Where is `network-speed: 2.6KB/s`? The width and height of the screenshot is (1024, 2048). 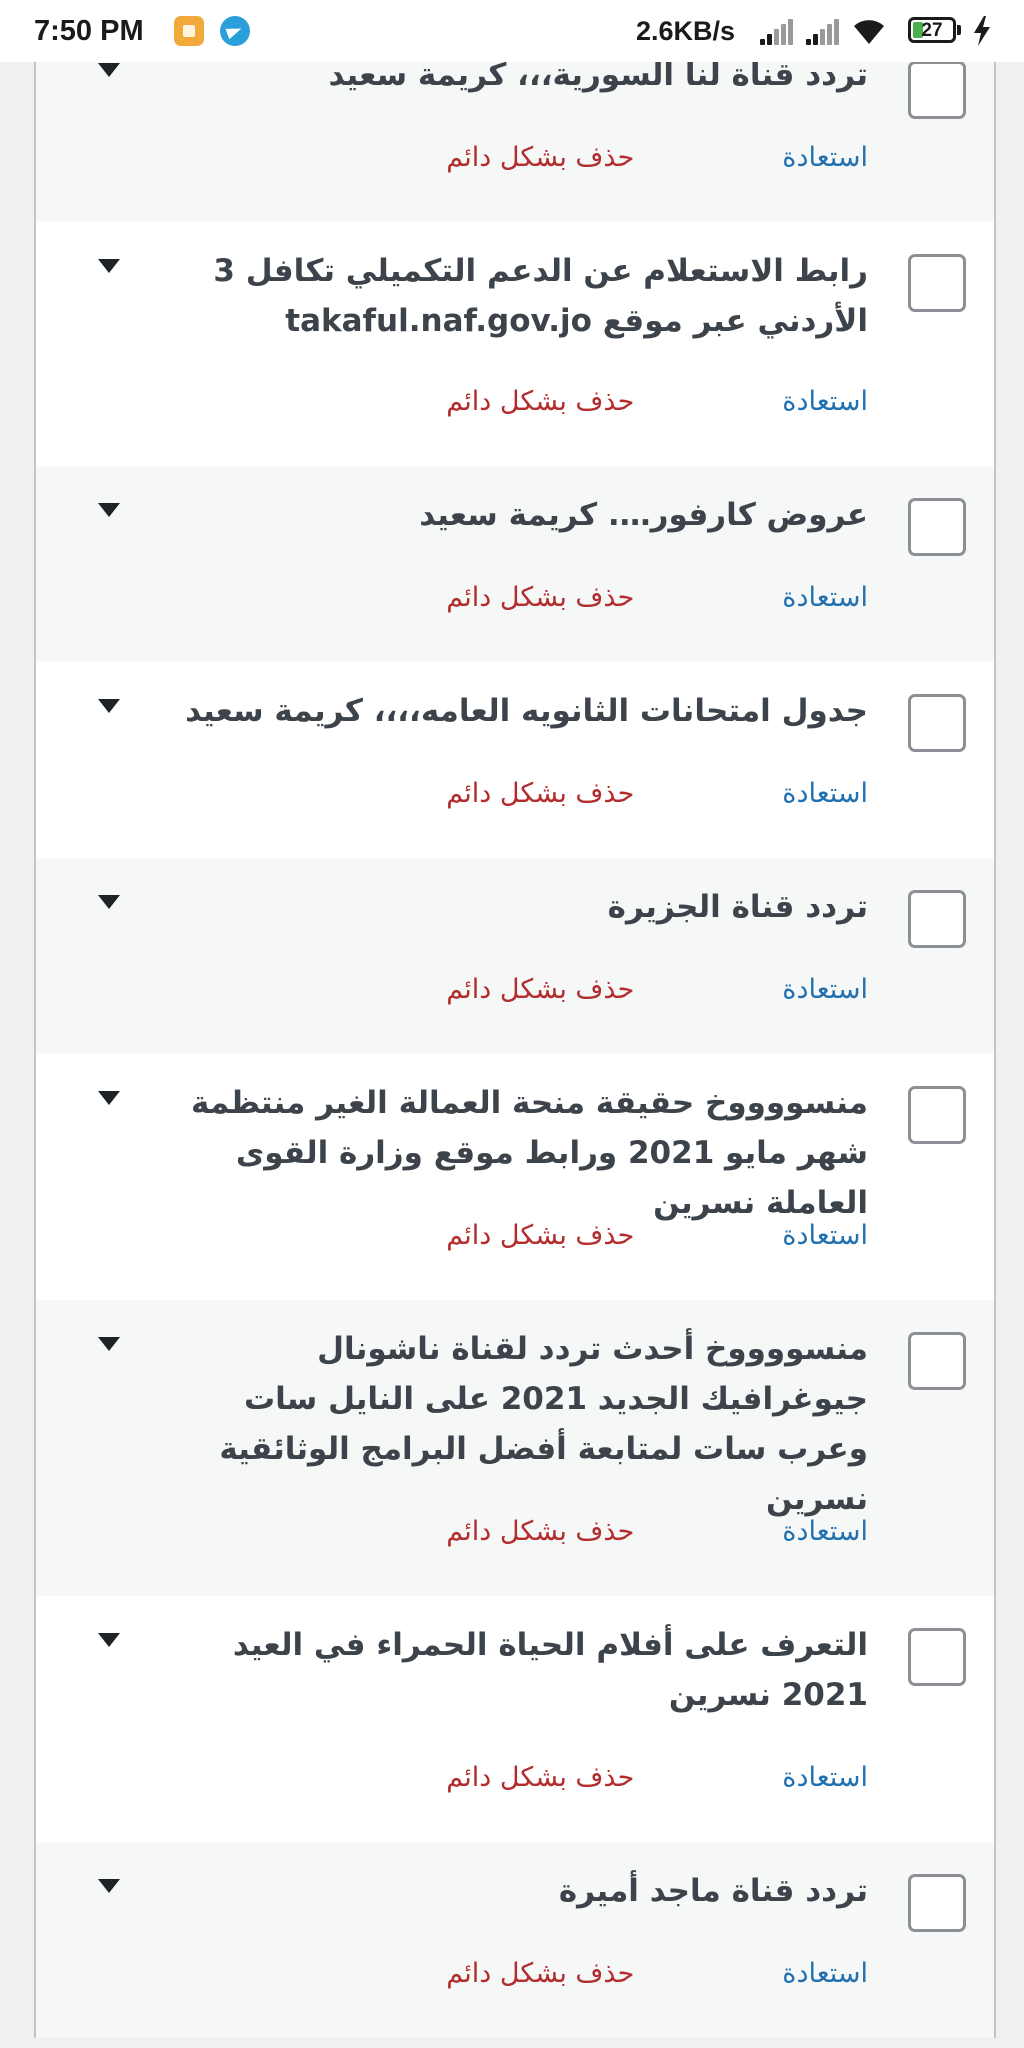
network-speed: 2.6KB/s is located at coordinates (686, 31).